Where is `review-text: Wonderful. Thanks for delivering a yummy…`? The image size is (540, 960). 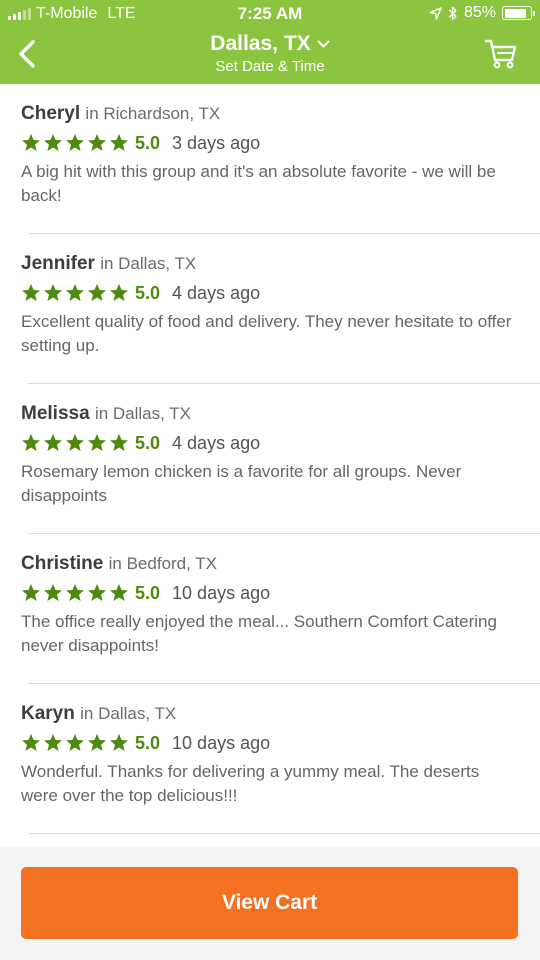 review-text: Wonderful. Thanks for delivering a yummy… is located at coordinates (250, 783).